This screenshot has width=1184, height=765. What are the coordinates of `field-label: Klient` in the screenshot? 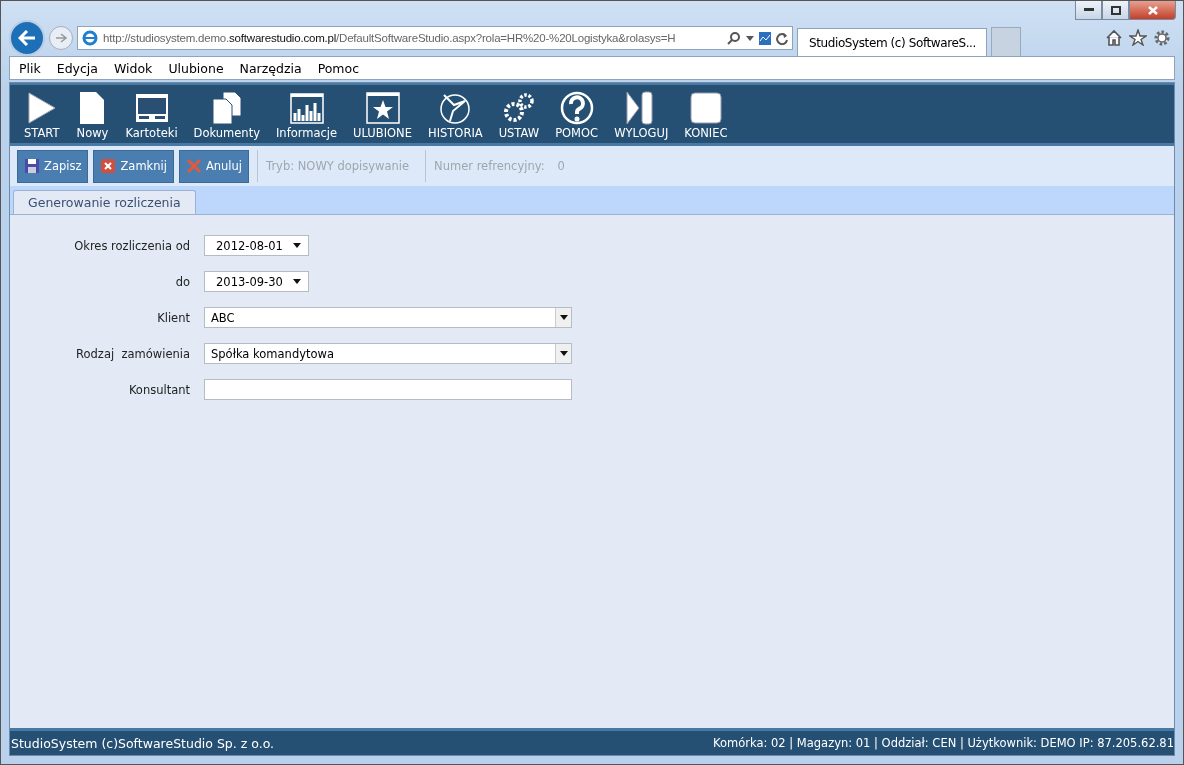 It's located at (173, 317).